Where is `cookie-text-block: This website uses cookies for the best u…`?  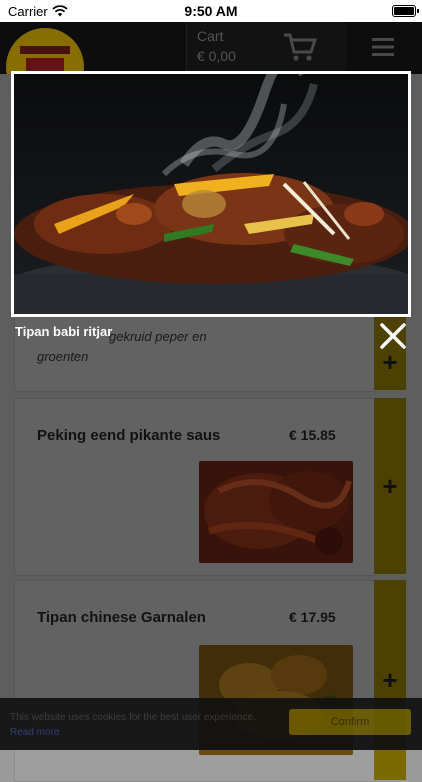
cookie-text-block: This website uses cookies for the best u… is located at coordinates (145, 725).